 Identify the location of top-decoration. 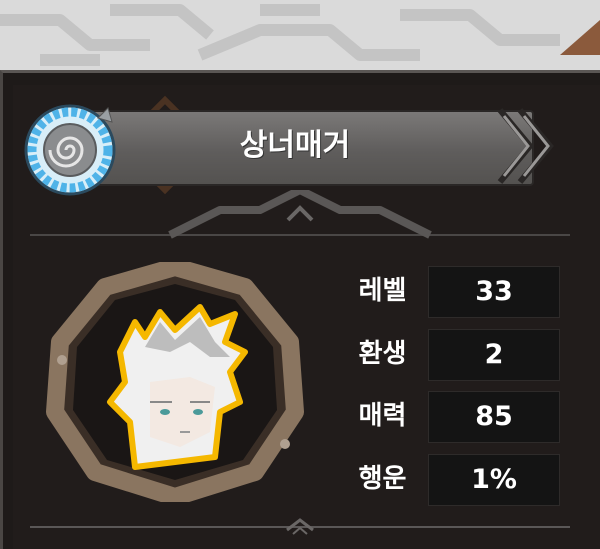
(300, 40).